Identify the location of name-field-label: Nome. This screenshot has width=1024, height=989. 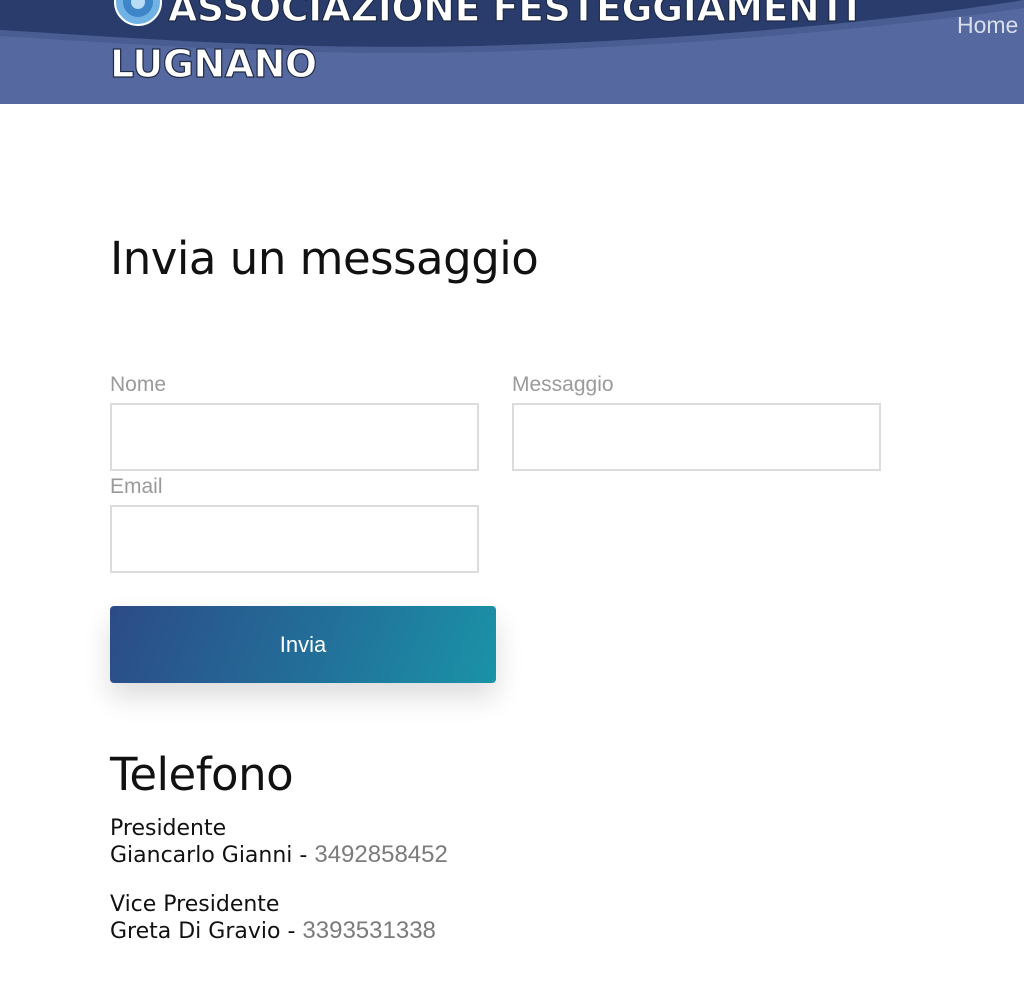
(138, 384).